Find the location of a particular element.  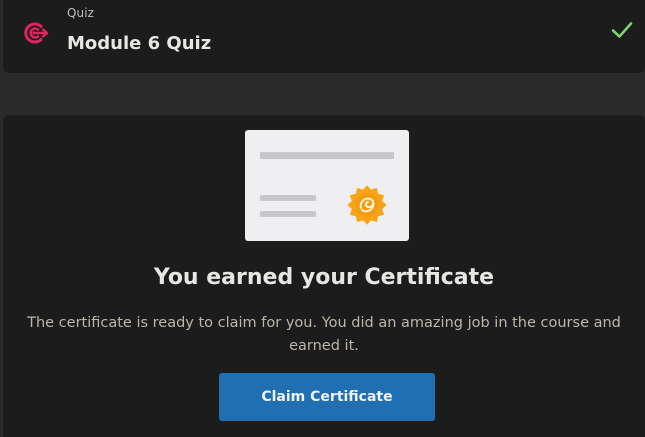

section-gap is located at coordinates (322, 94).